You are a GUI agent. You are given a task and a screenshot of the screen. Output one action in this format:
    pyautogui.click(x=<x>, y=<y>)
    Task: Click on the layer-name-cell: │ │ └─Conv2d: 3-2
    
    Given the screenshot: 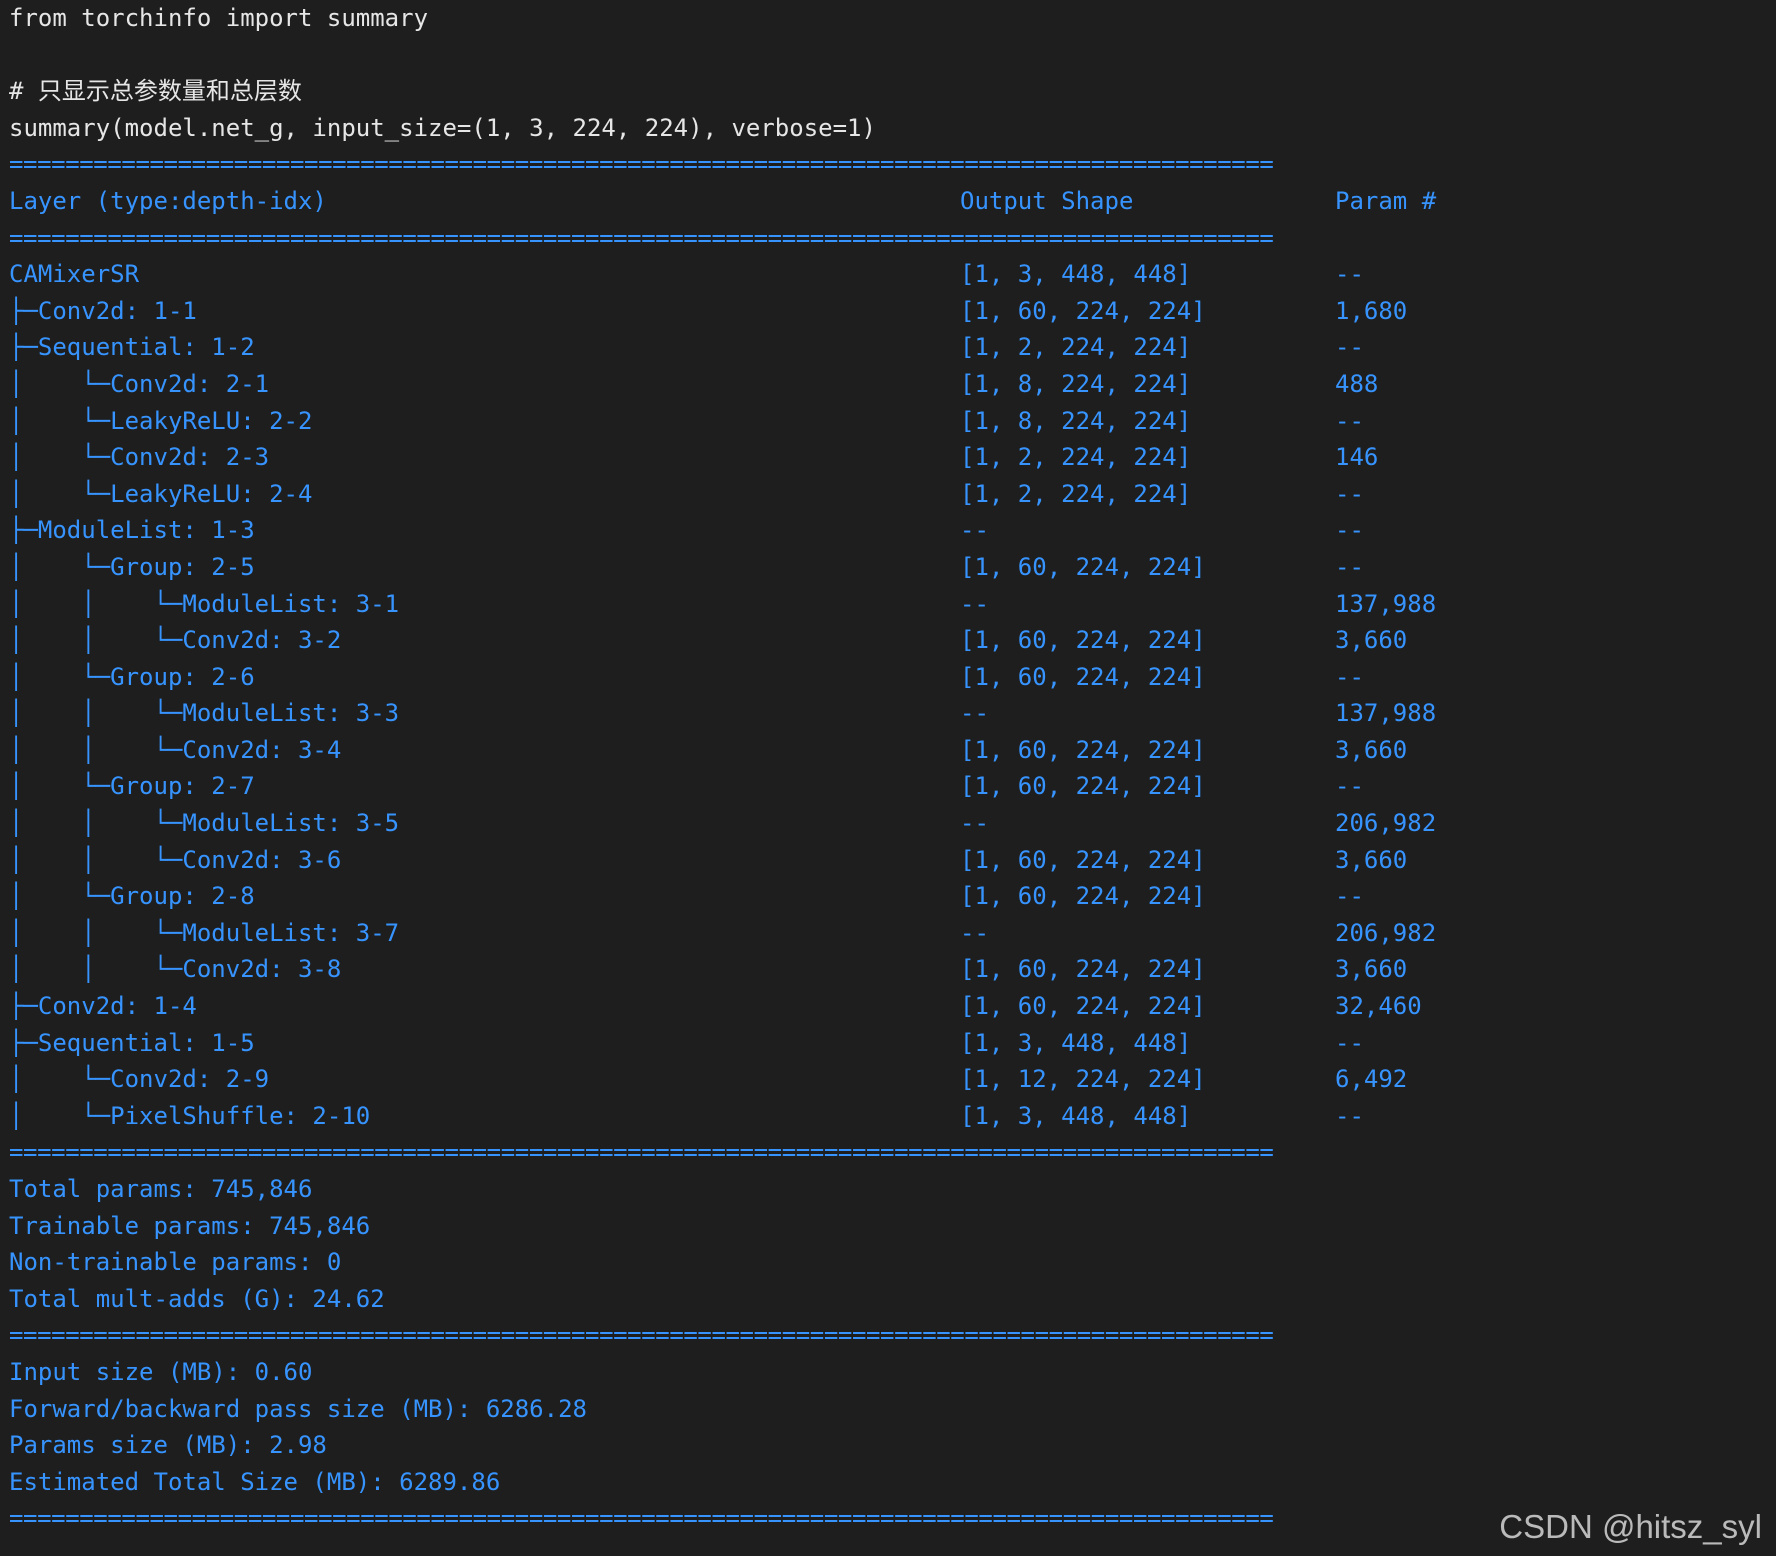 What is the action you would take?
    pyautogui.click(x=175, y=640)
    